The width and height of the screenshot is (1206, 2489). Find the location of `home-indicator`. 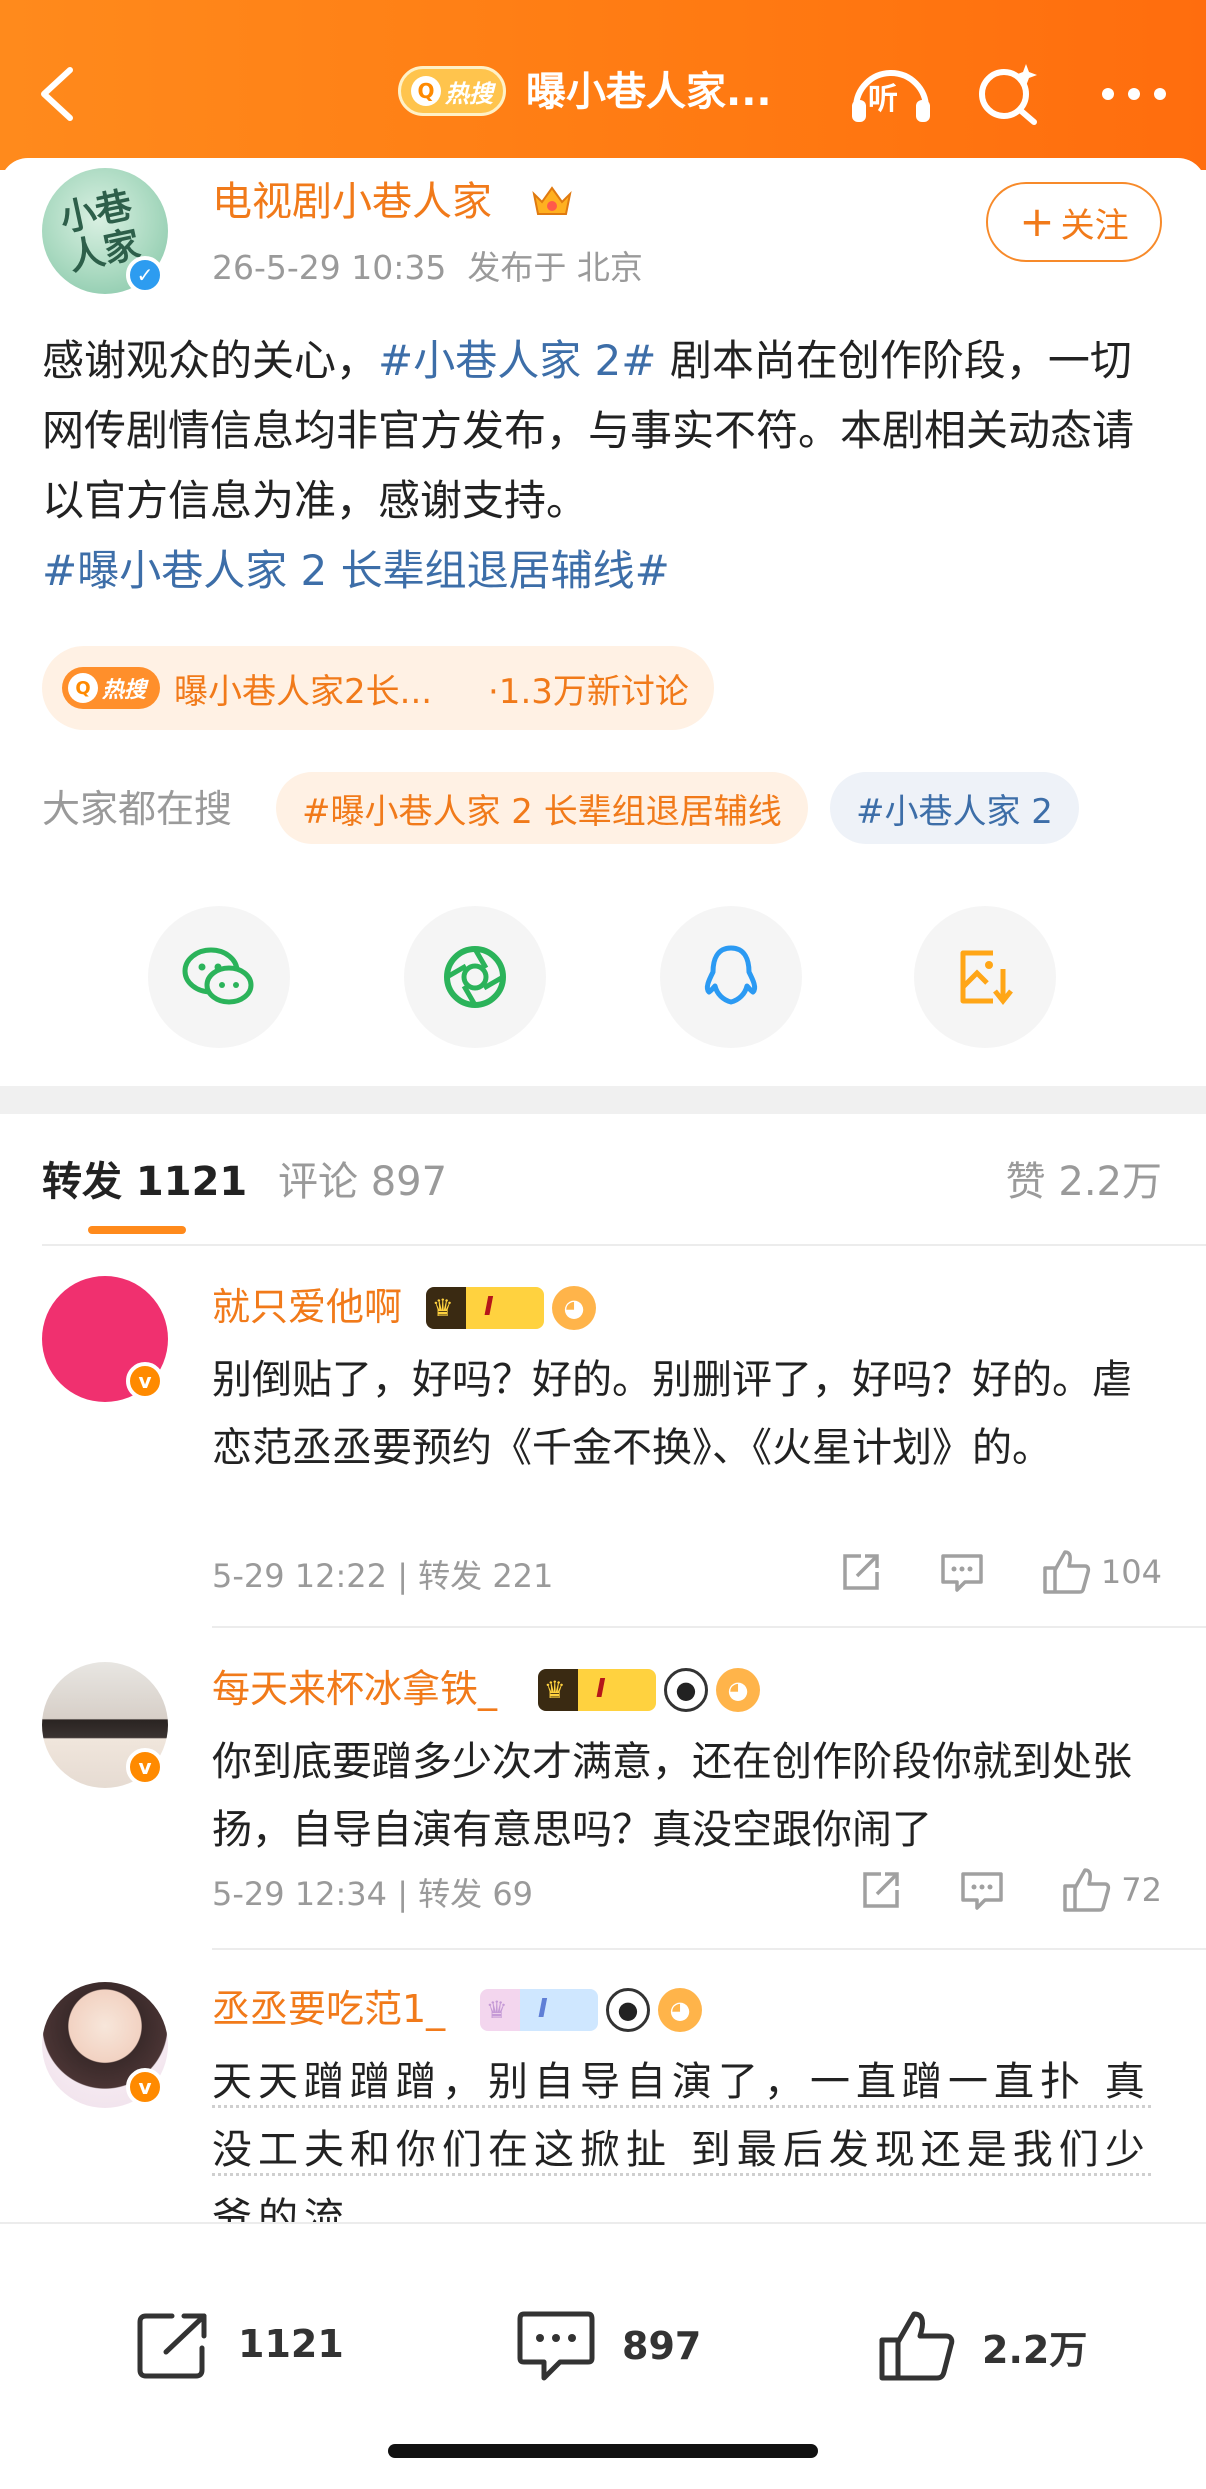

home-indicator is located at coordinates (603, 2451).